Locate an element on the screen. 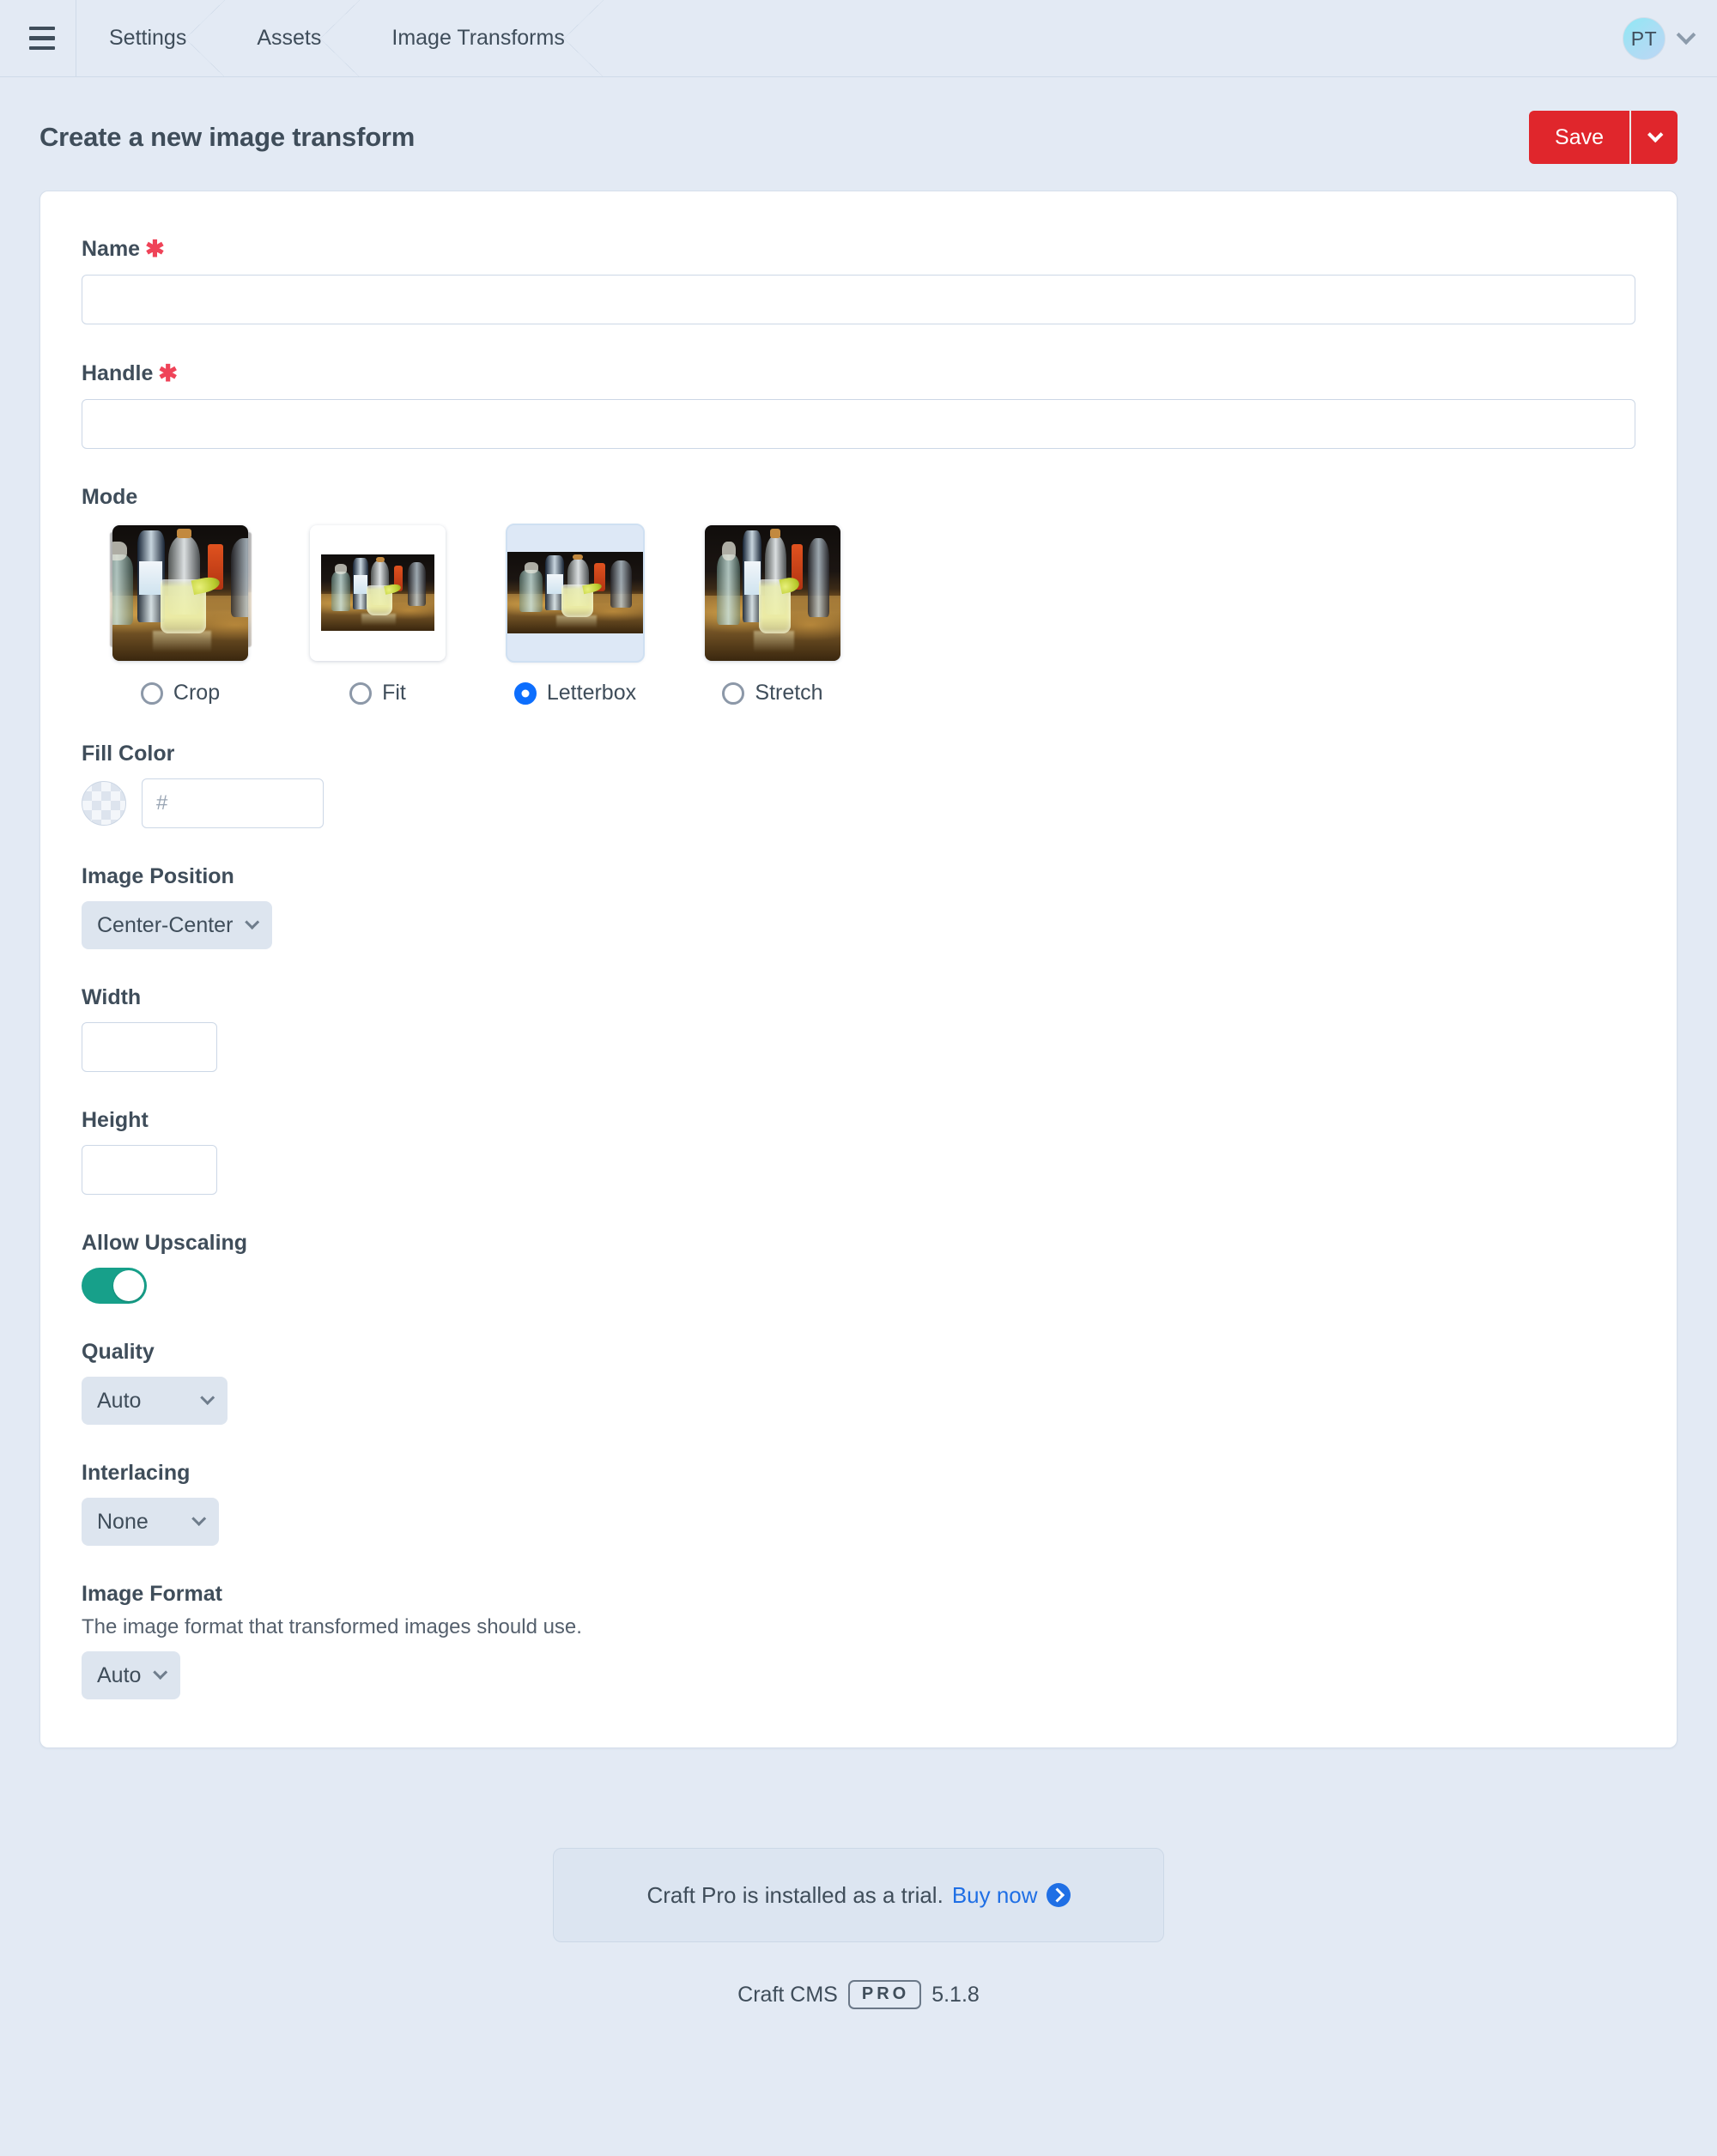 The height and width of the screenshot is (2156, 1717). allow-upscaling-toggle is located at coordinates (114, 1286).